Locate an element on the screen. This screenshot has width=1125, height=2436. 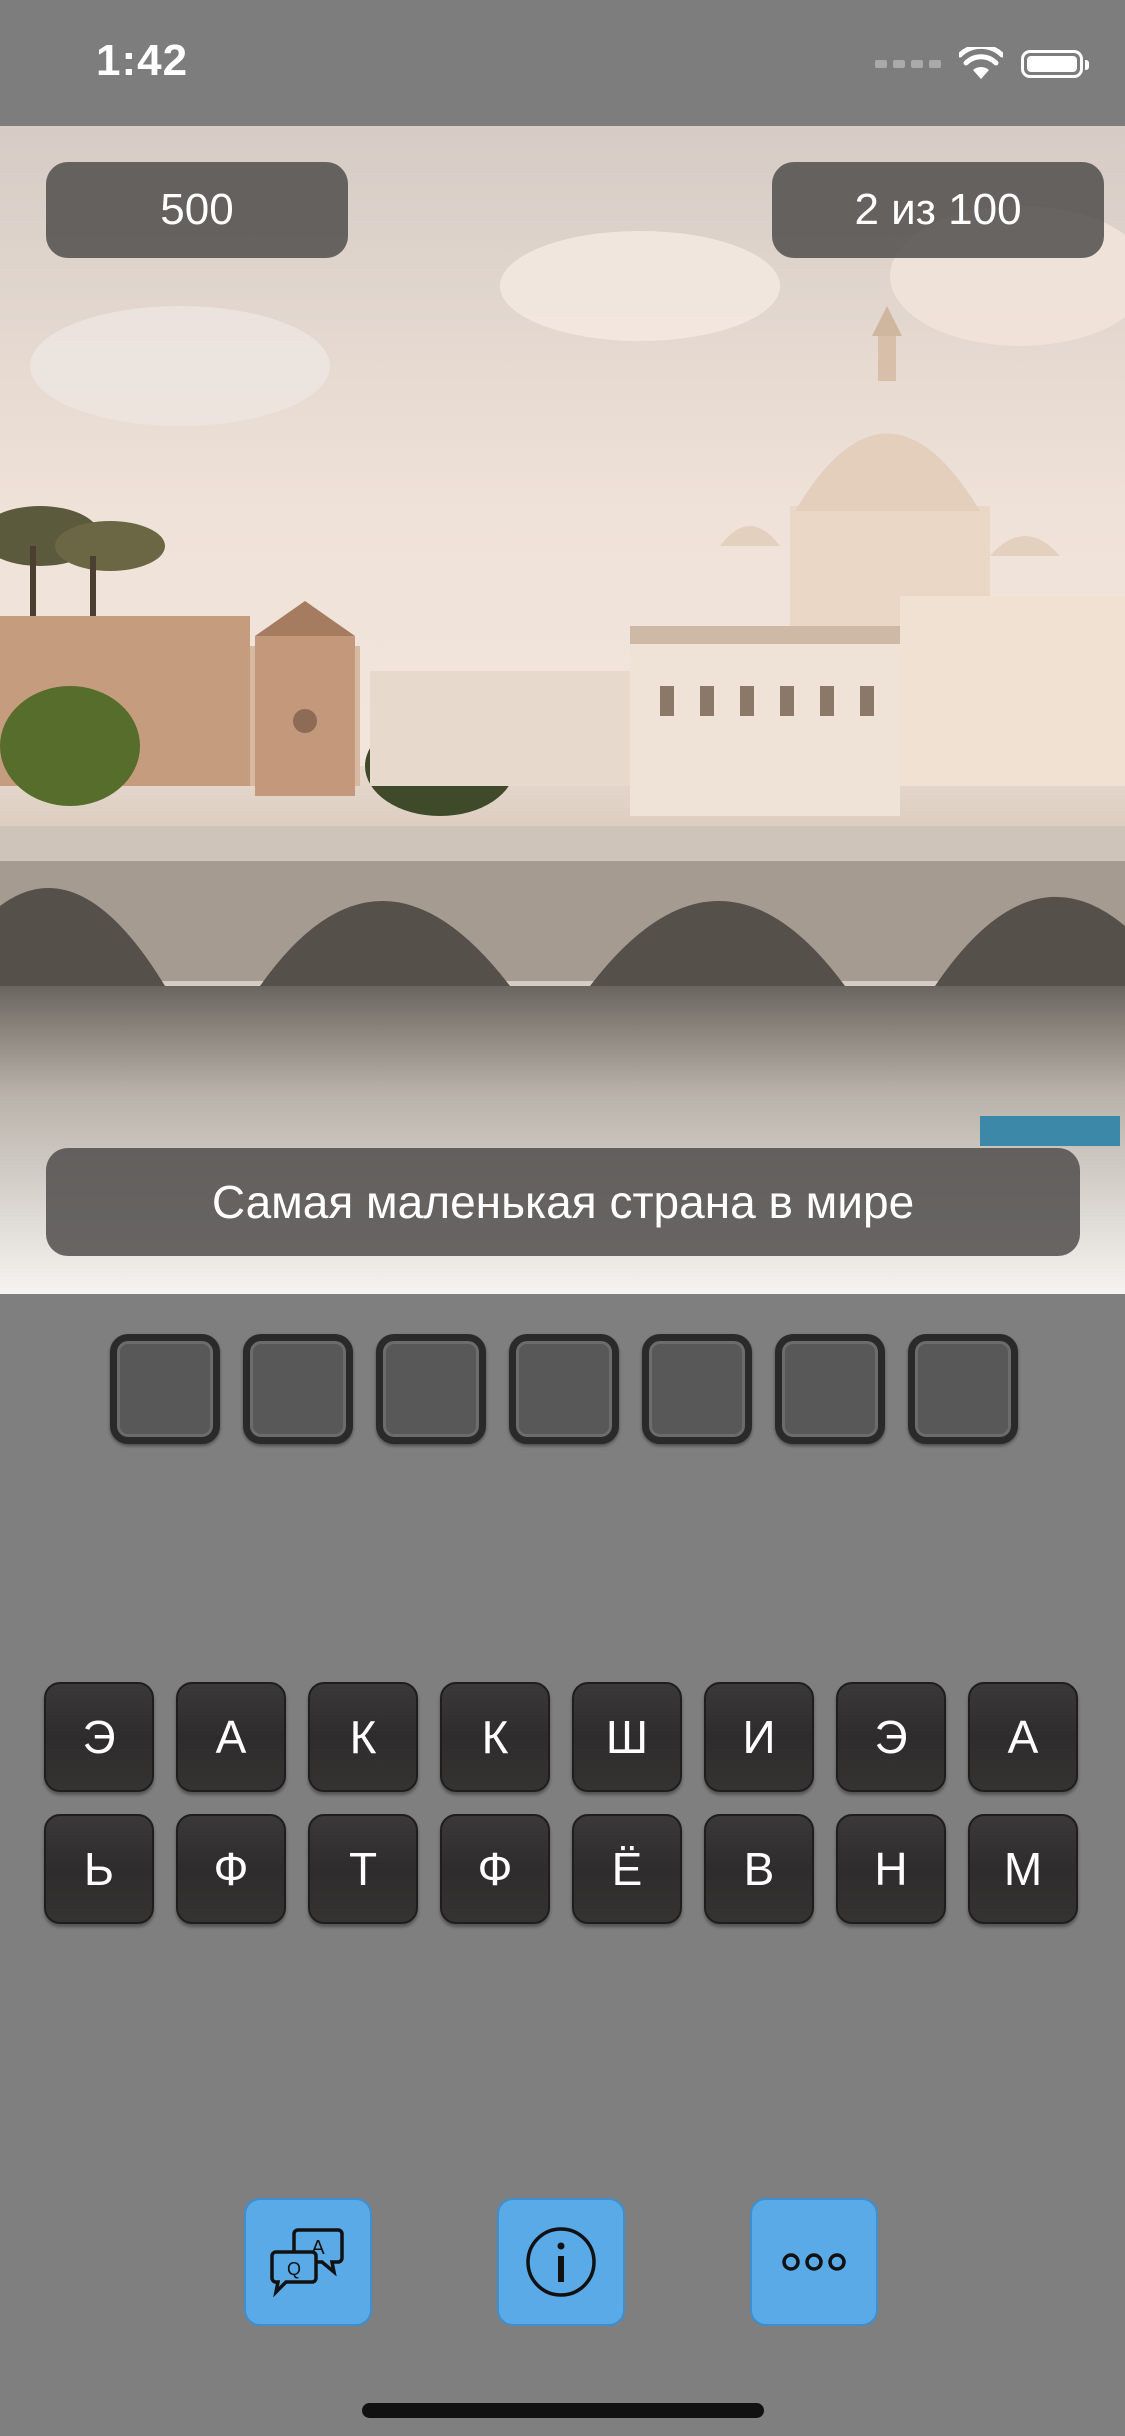
qa-hint-button: A Q is located at coordinates (308, 2262).